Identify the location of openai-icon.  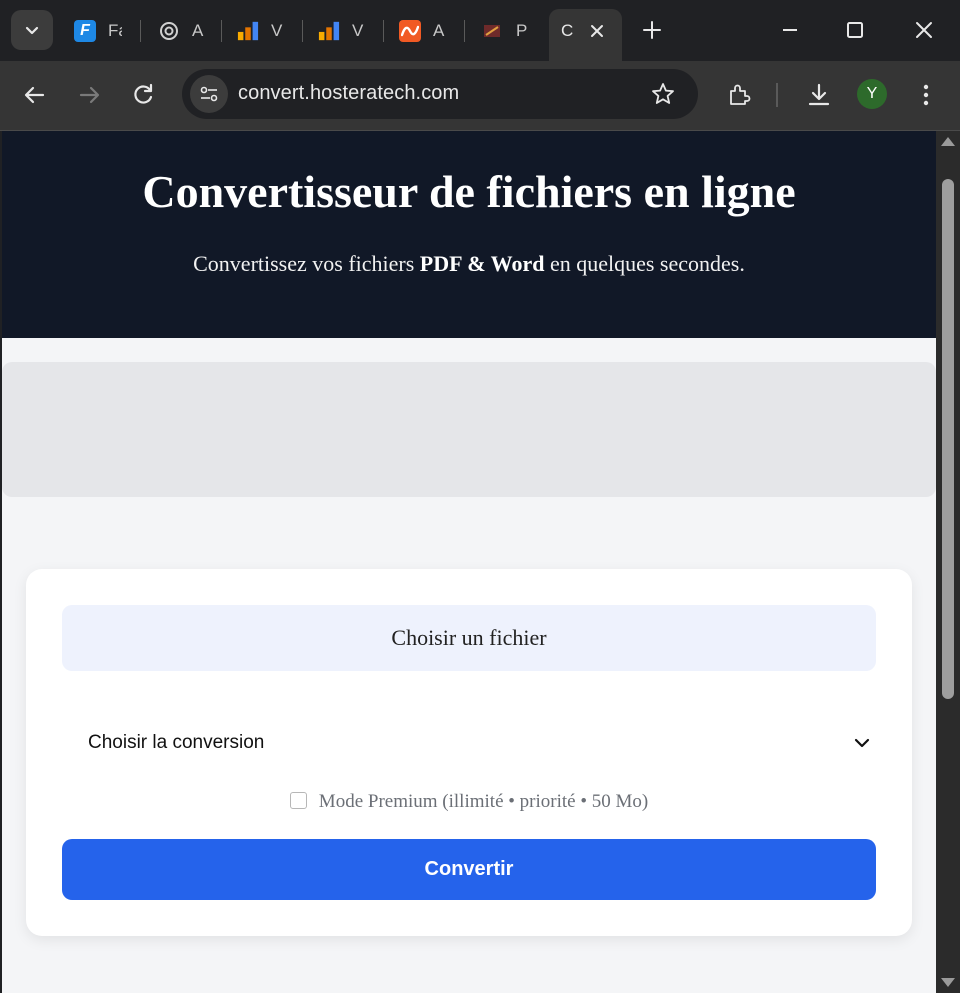
(169, 31).